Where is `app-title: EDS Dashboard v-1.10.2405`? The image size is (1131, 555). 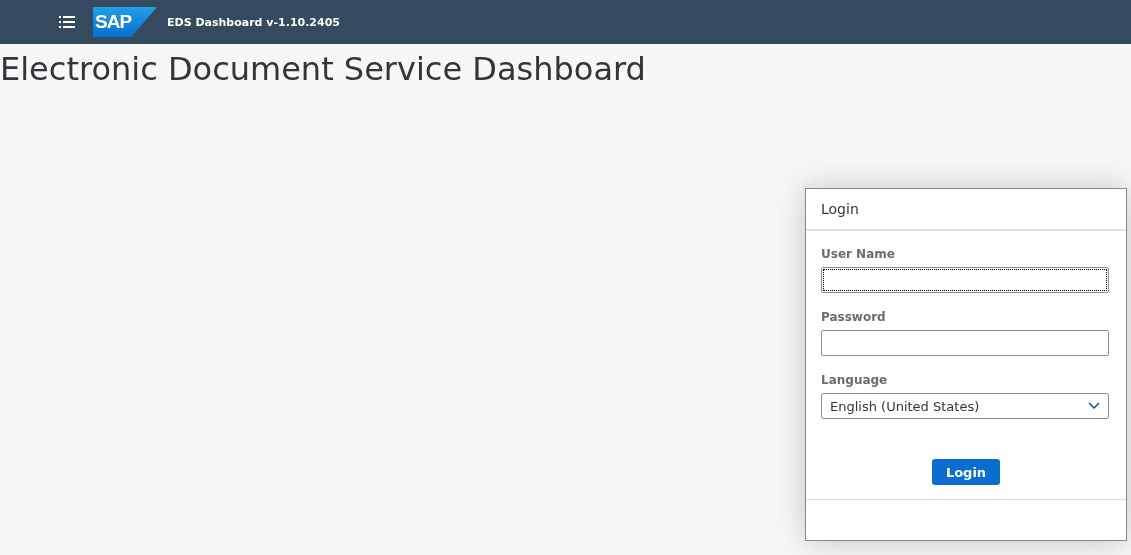 app-title: EDS Dashboard v-1.10.2405 is located at coordinates (253, 22).